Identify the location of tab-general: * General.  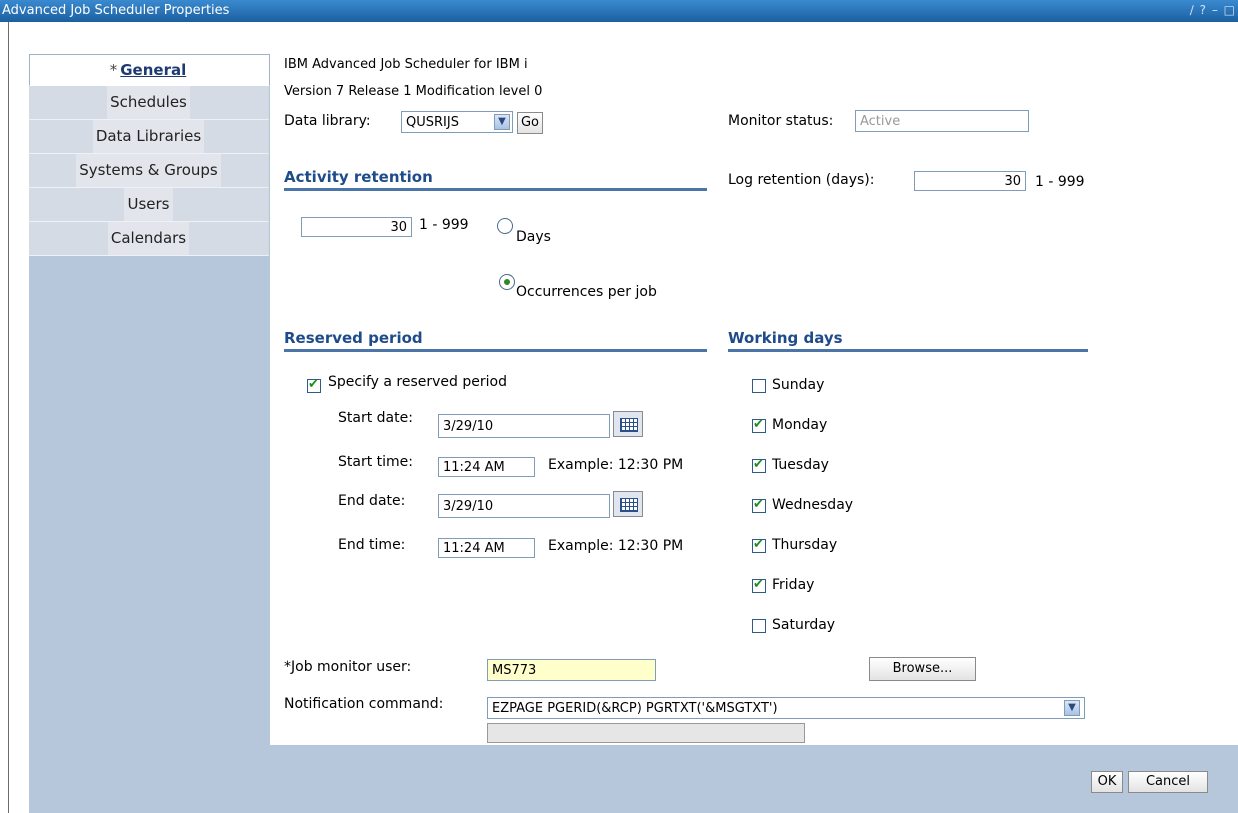
(149, 70).